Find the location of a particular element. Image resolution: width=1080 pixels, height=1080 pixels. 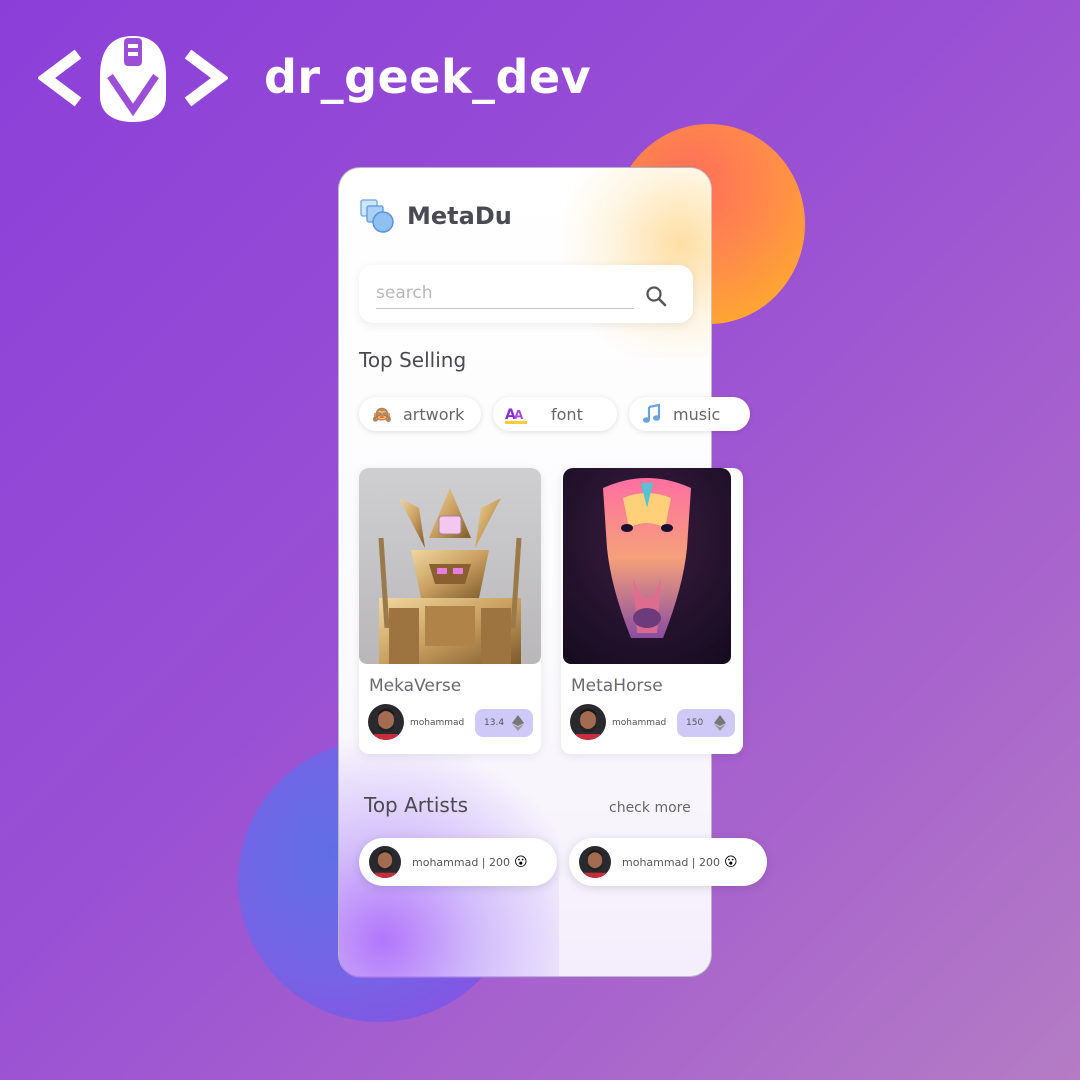

nft-price-value: 150 is located at coordinates (695, 723).